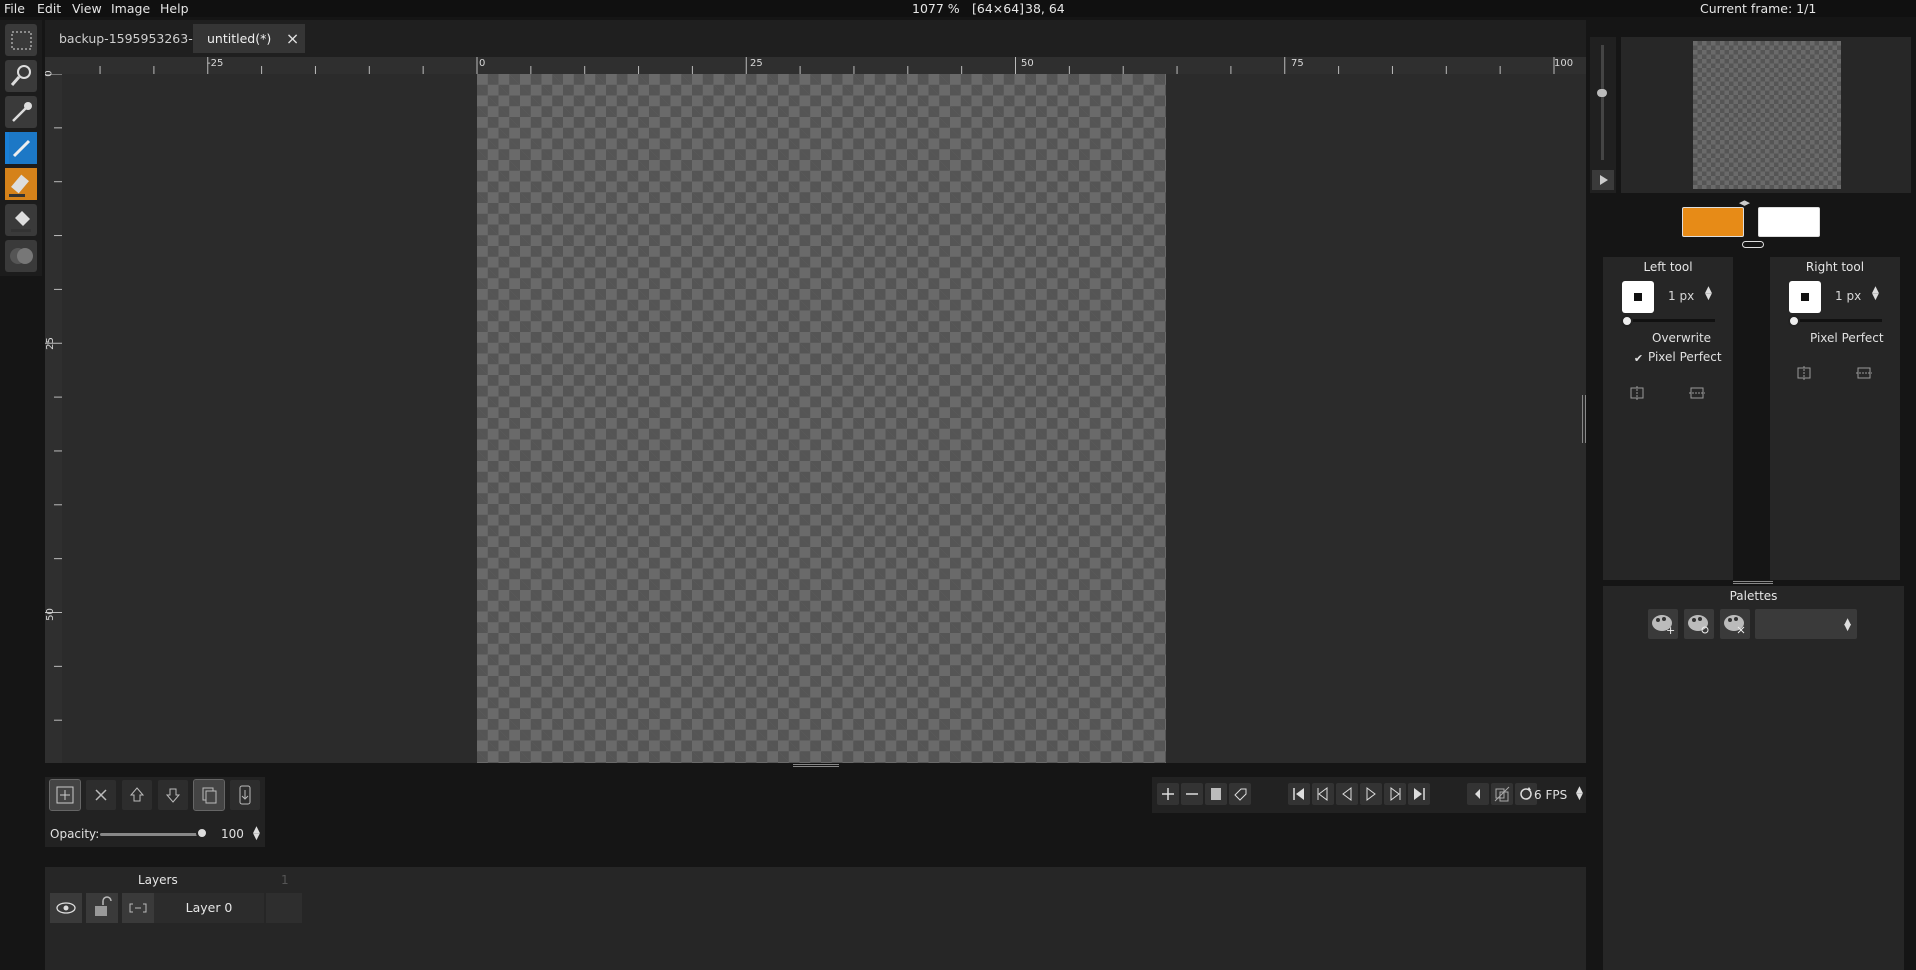 The height and width of the screenshot is (970, 1916). I want to click on splitter-handle, so click(816, 765).